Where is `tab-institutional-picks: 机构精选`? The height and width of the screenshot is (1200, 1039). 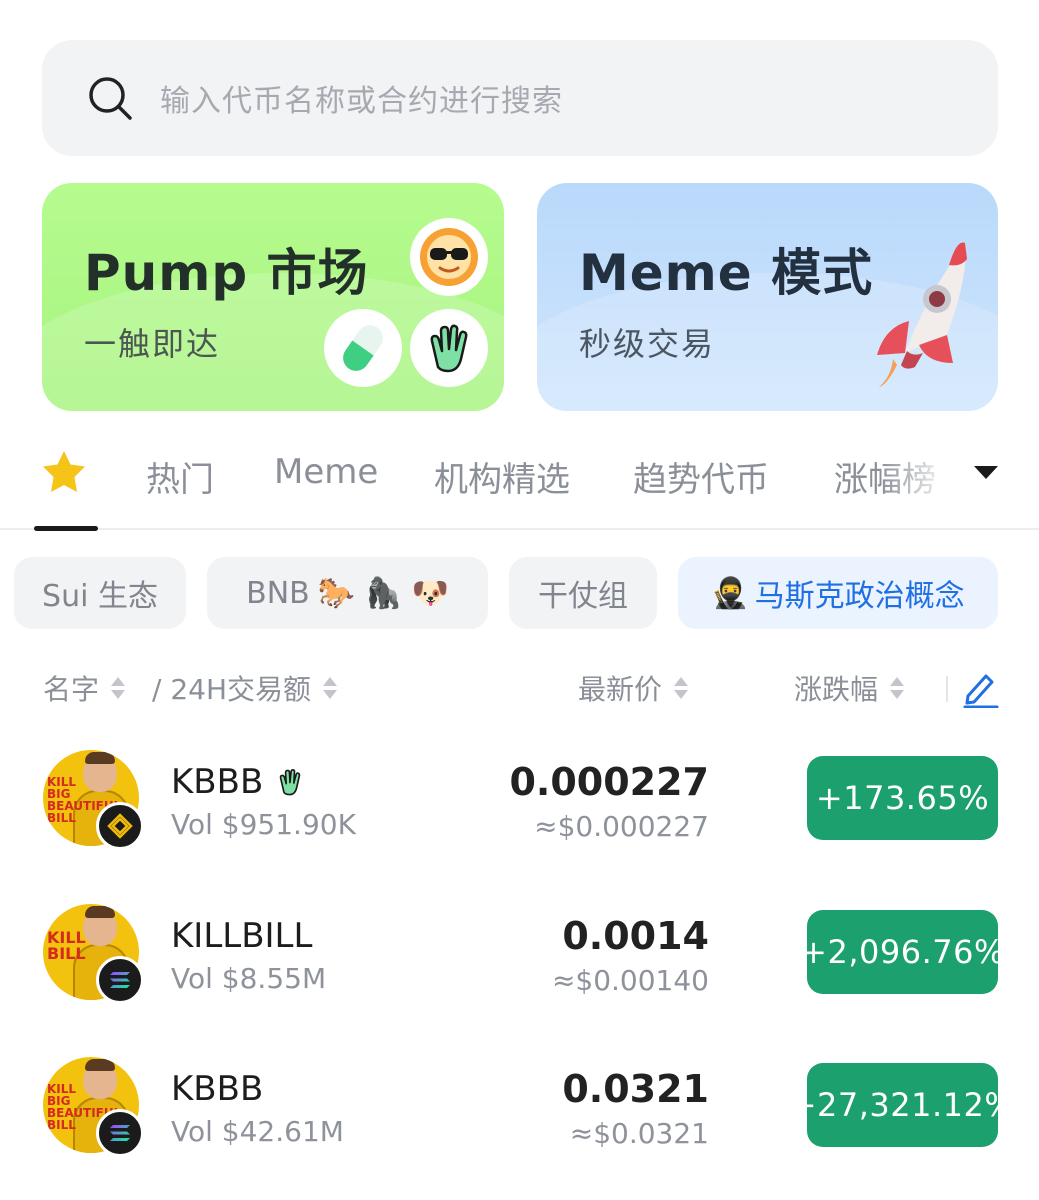
tab-institutional-picks: 机构精选 is located at coordinates (502, 476).